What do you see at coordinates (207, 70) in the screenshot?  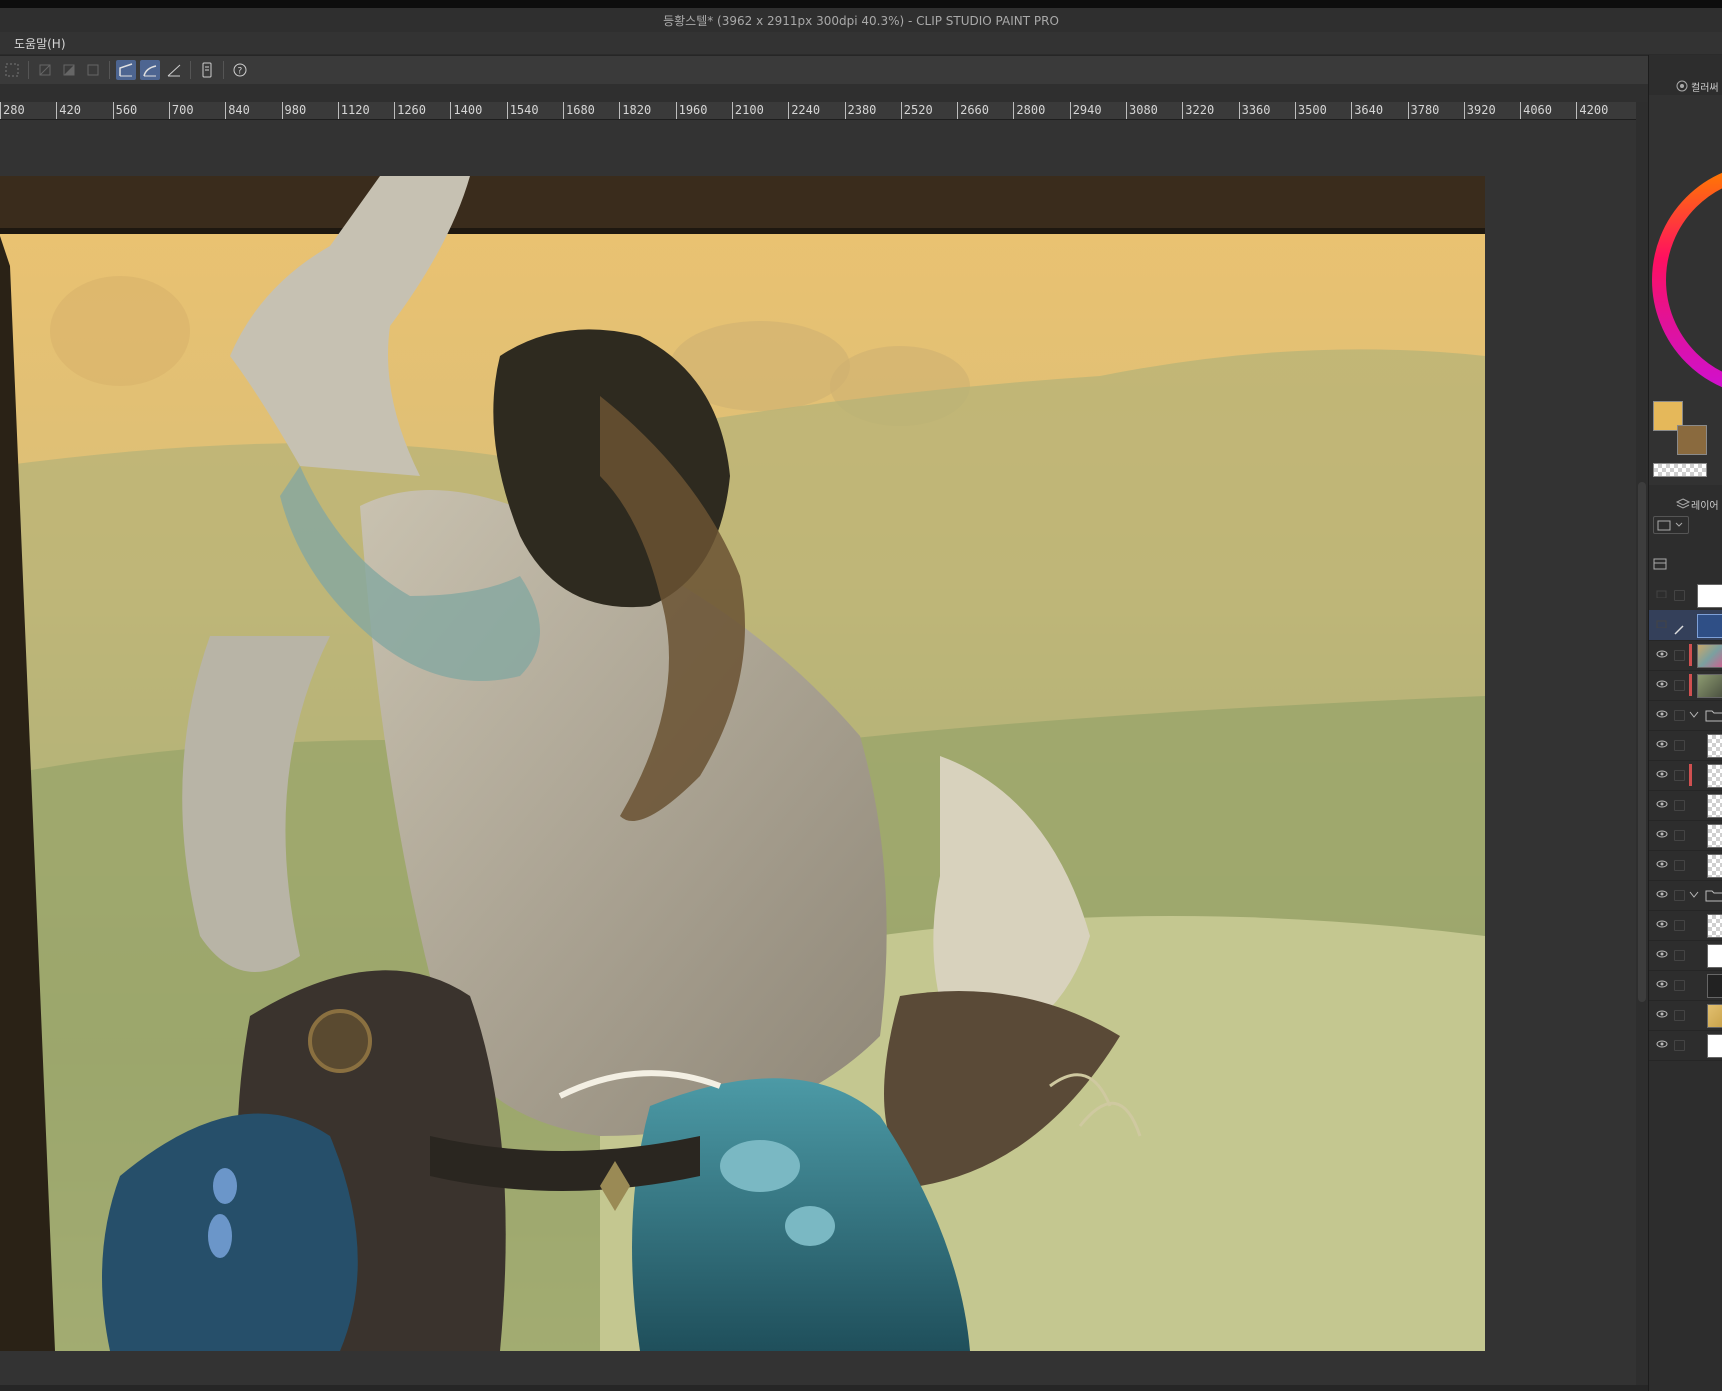 I see `tablet-icon` at bounding box center [207, 70].